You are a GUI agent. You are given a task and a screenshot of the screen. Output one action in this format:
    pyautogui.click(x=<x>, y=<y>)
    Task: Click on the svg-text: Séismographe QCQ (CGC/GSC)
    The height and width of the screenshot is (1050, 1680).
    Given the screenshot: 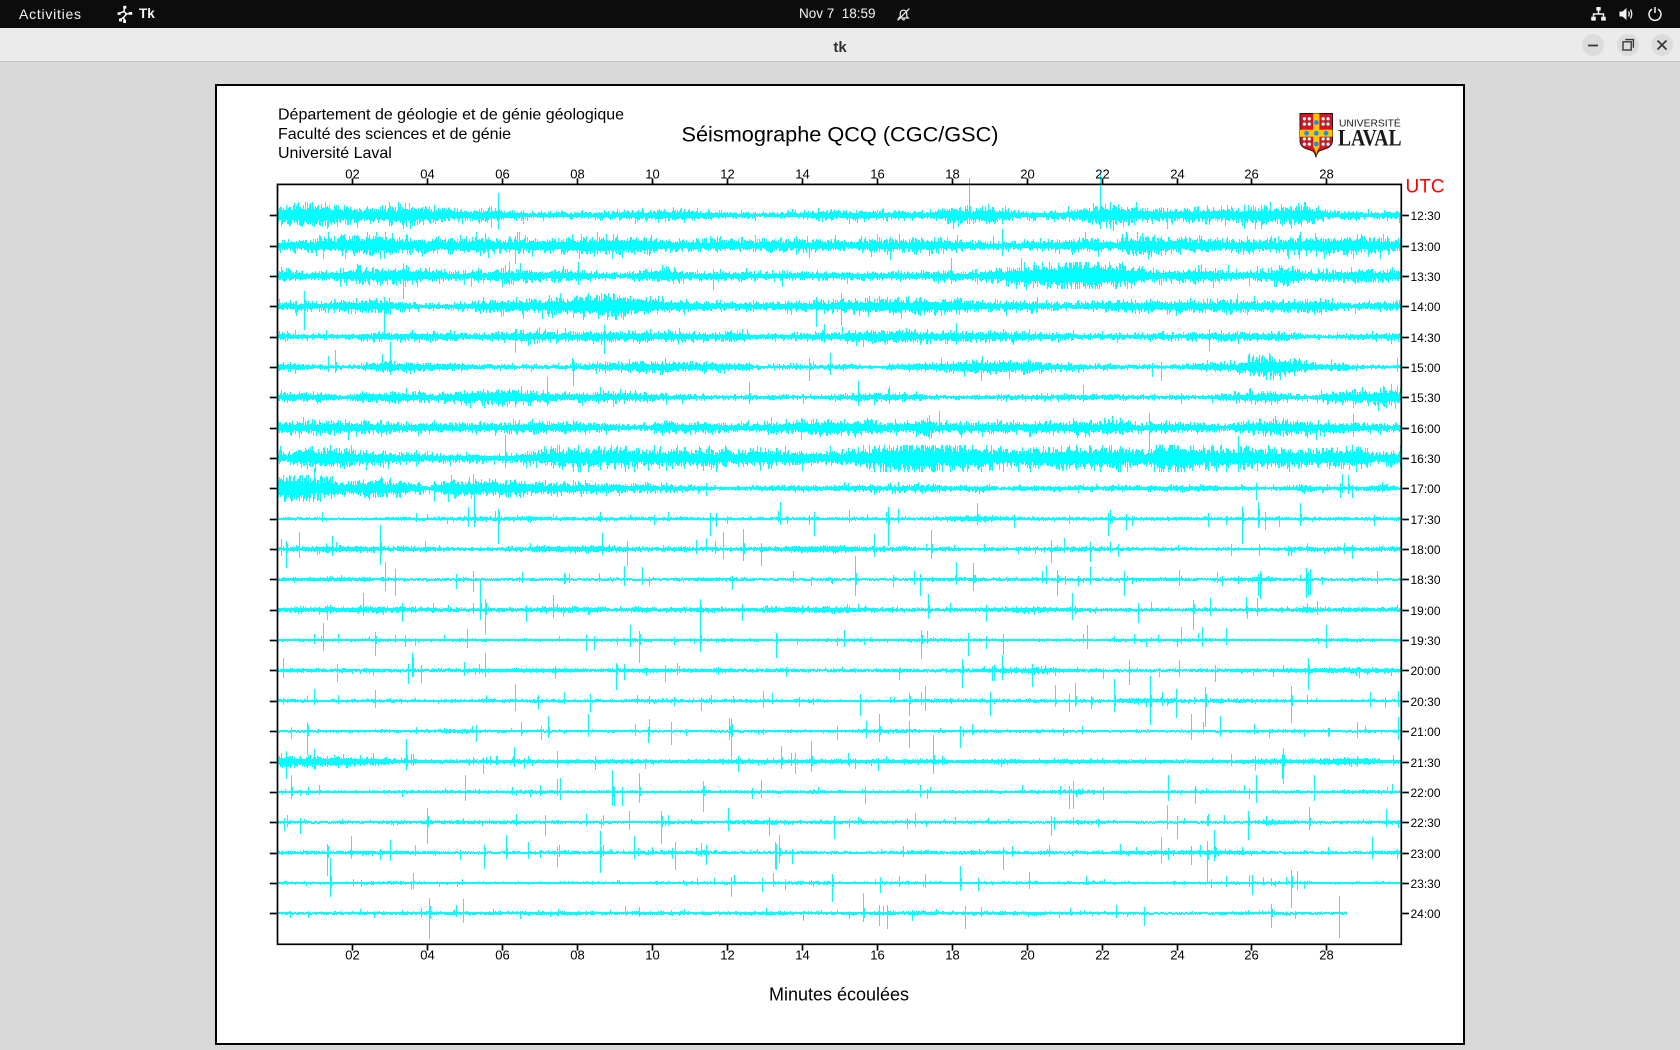 What is the action you would take?
    pyautogui.click(x=840, y=133)
    